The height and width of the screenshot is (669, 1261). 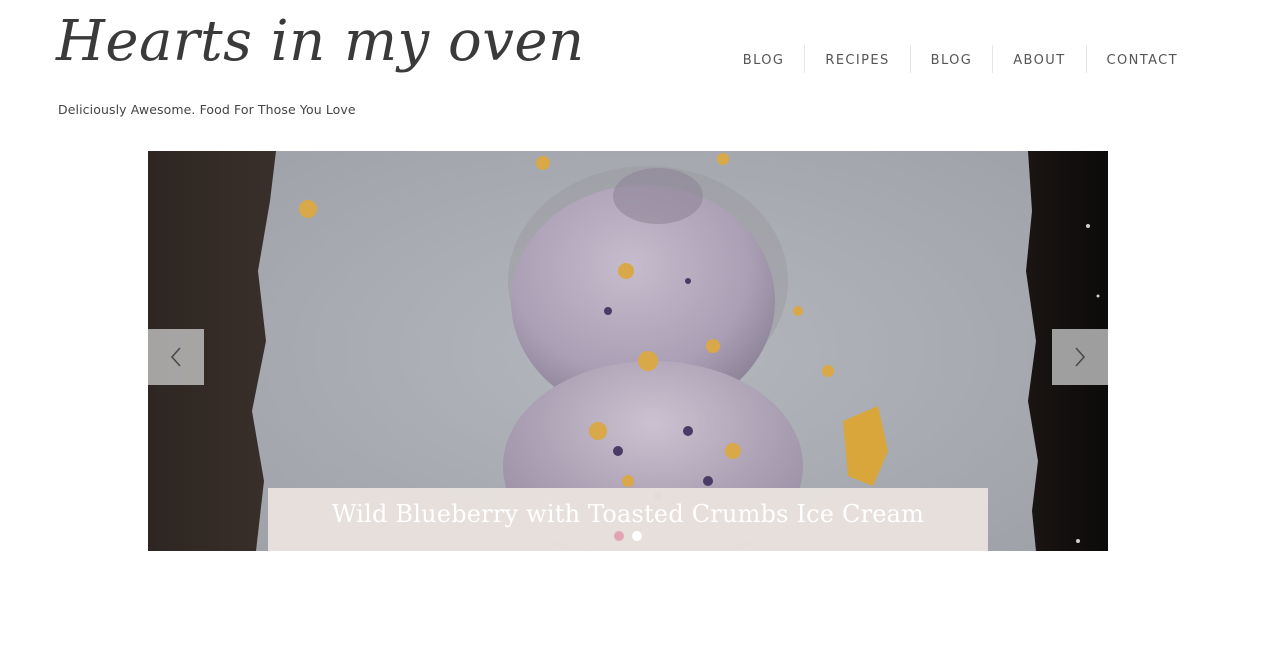 I want to click on chevron-right-icon, so click(x=1080, y=357).